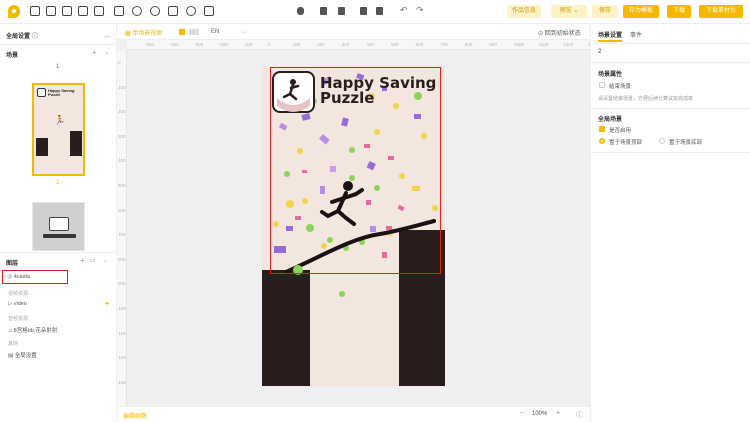 The height and width of the screenshot is (422, 750). I want to click on ruler-v-tick: 1100, so click(122, 333).